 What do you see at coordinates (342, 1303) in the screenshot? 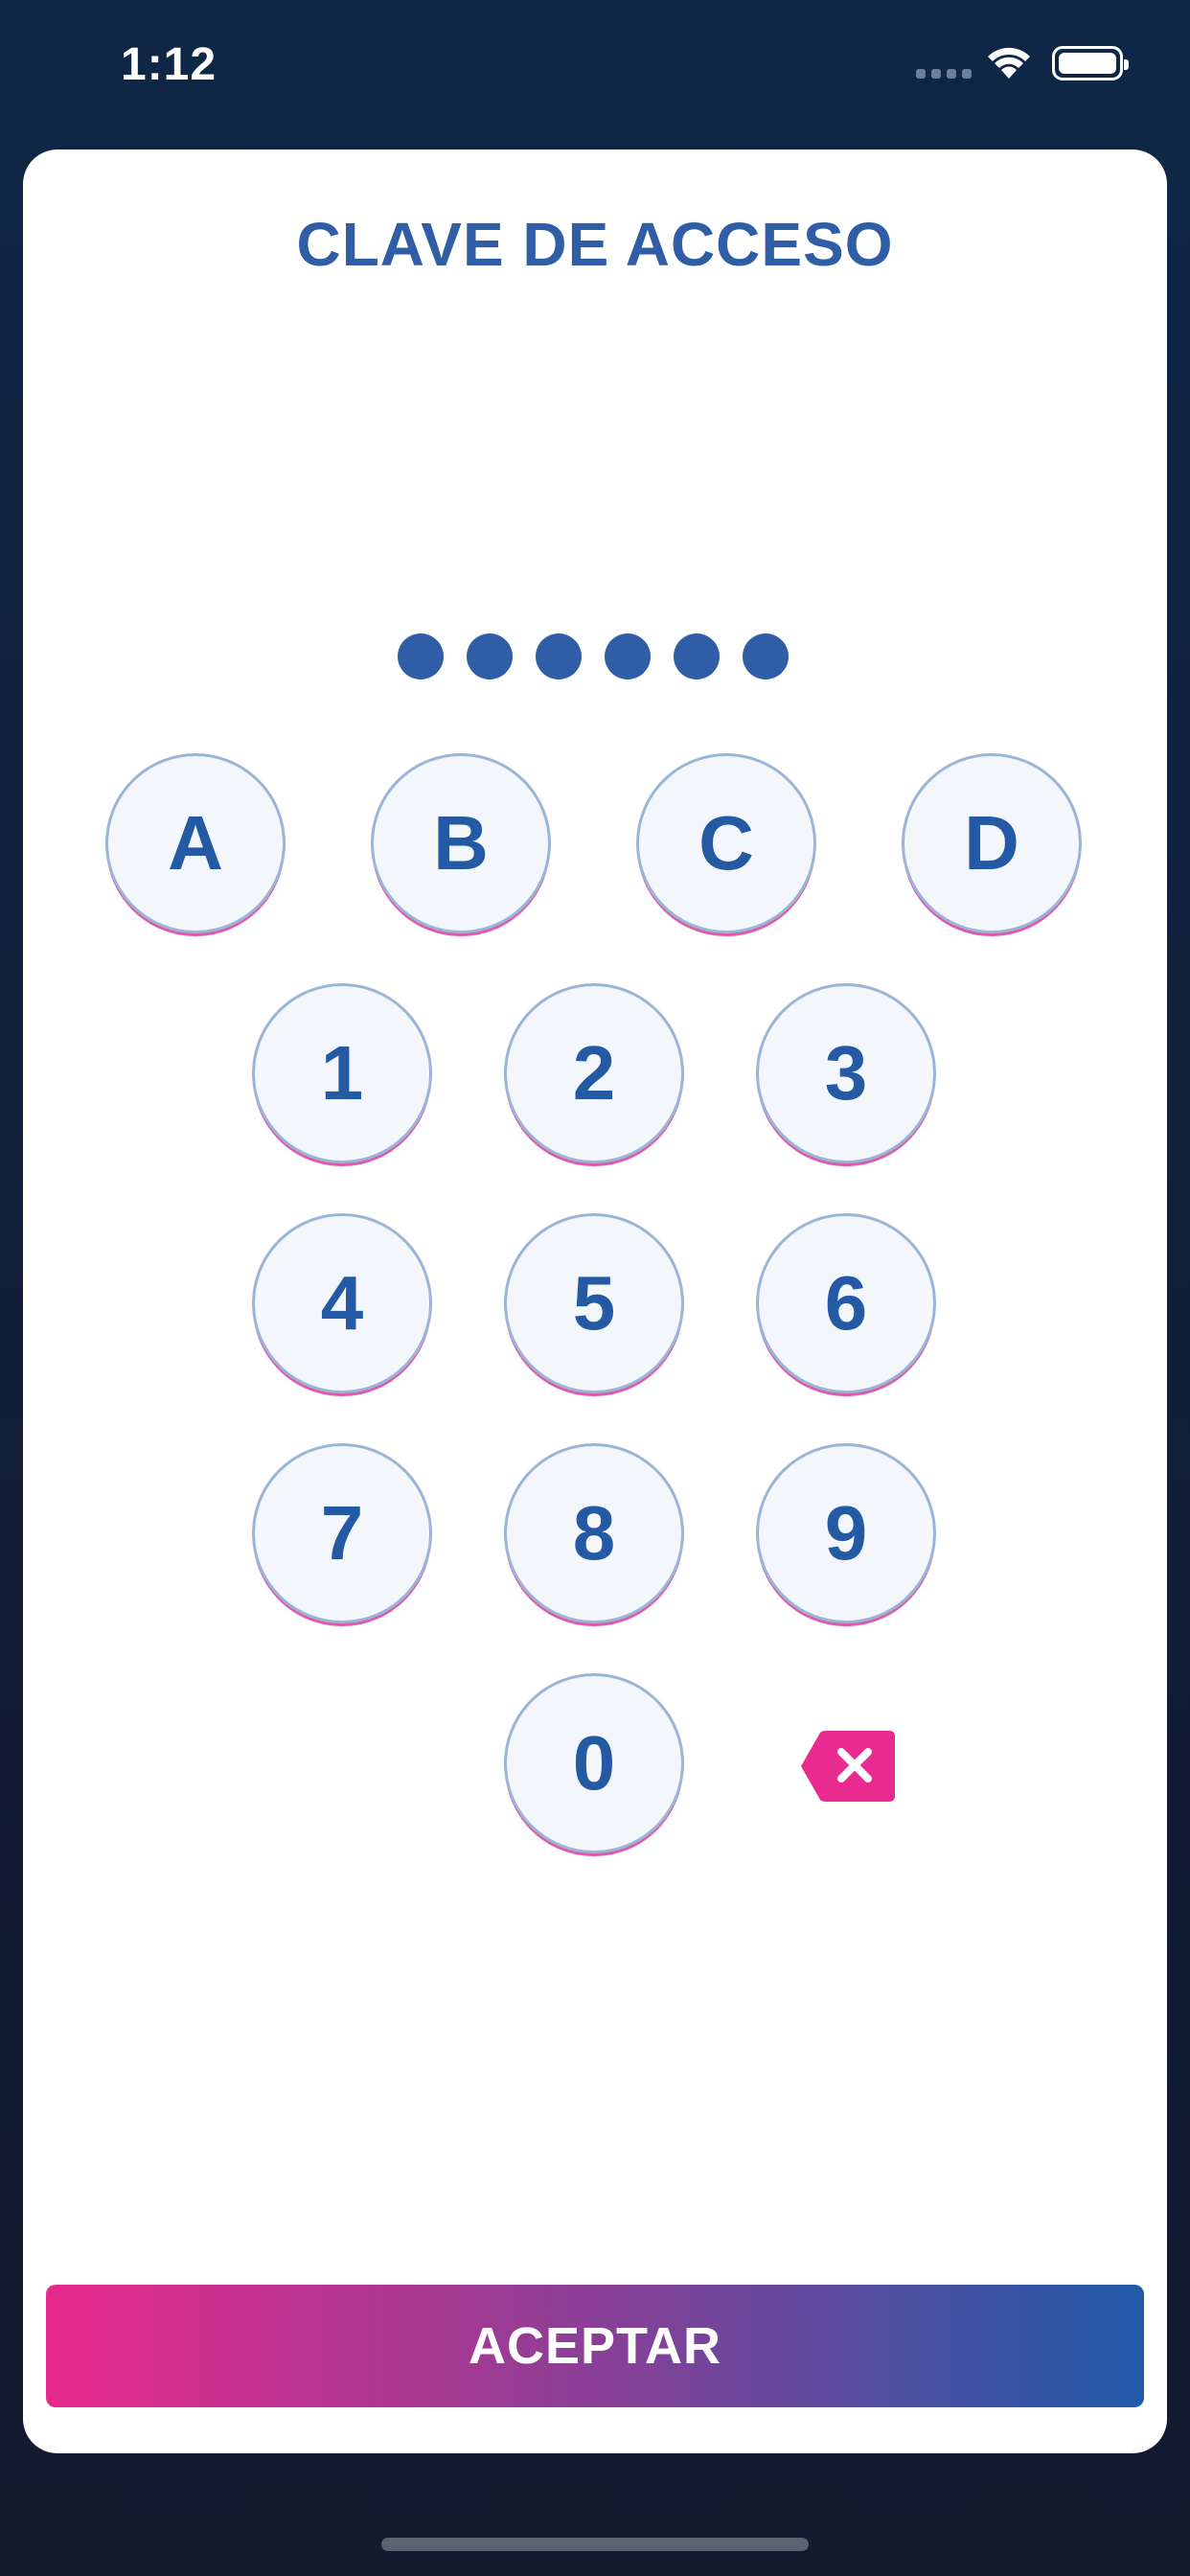
I see `key-4: 4` at bounding box center [342, 1303].